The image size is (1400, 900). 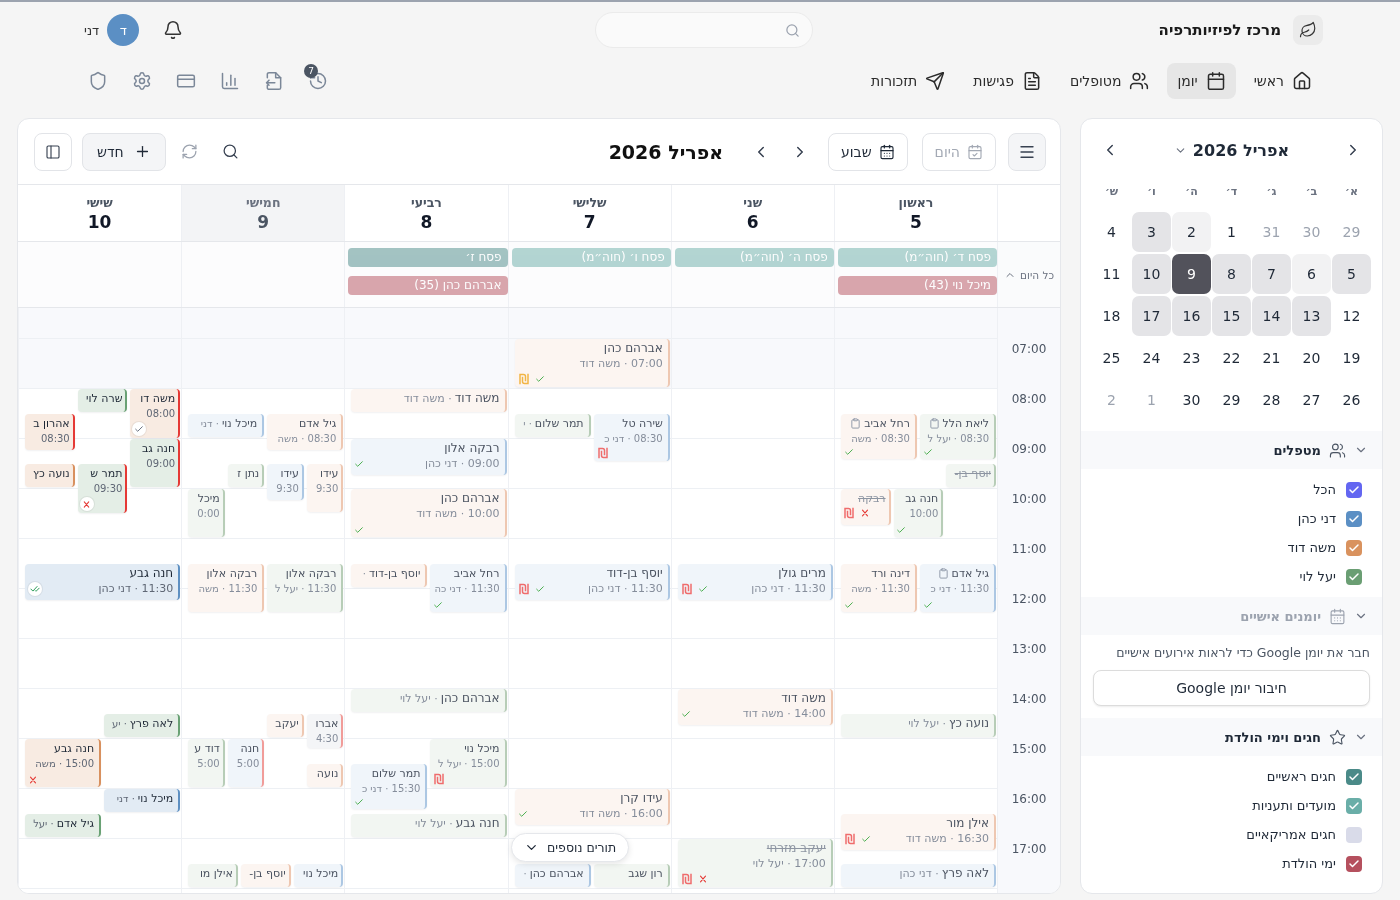 I want to click on calendar-day: 5, so click(x=1351, y=274).